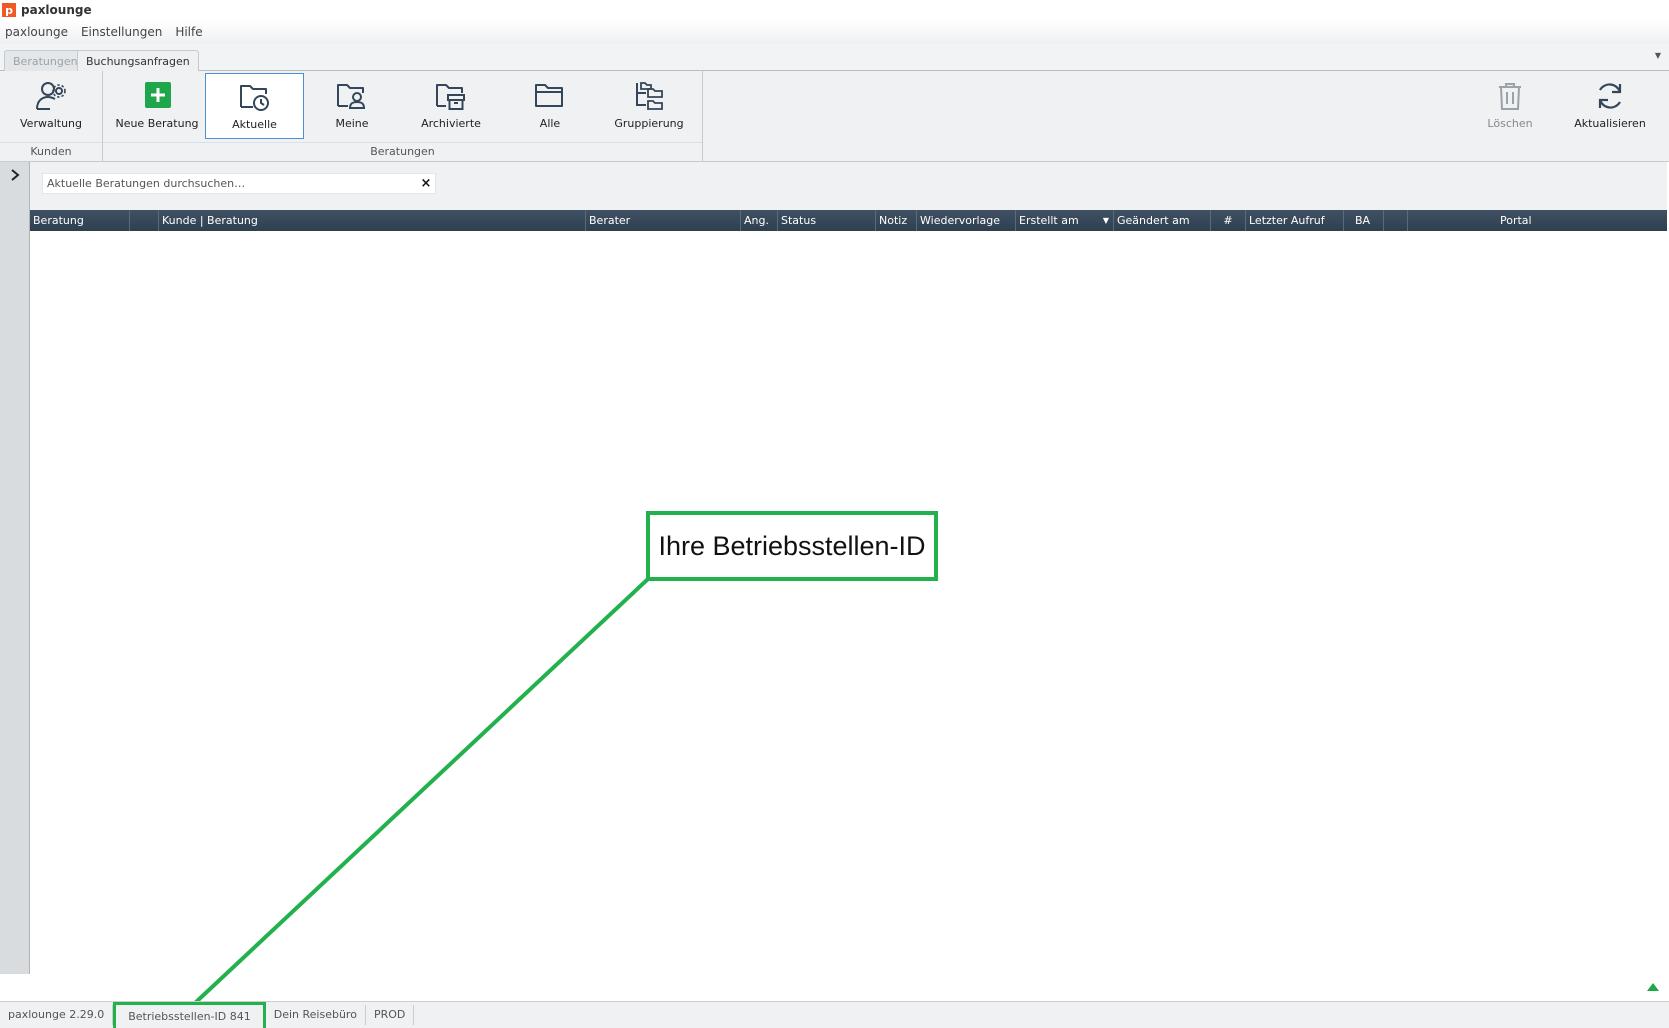 This screenshot has height=1028, width=1669. Describe the element at coordinates (549, 95) in the screenshot. I see `folder-icon` at that location.